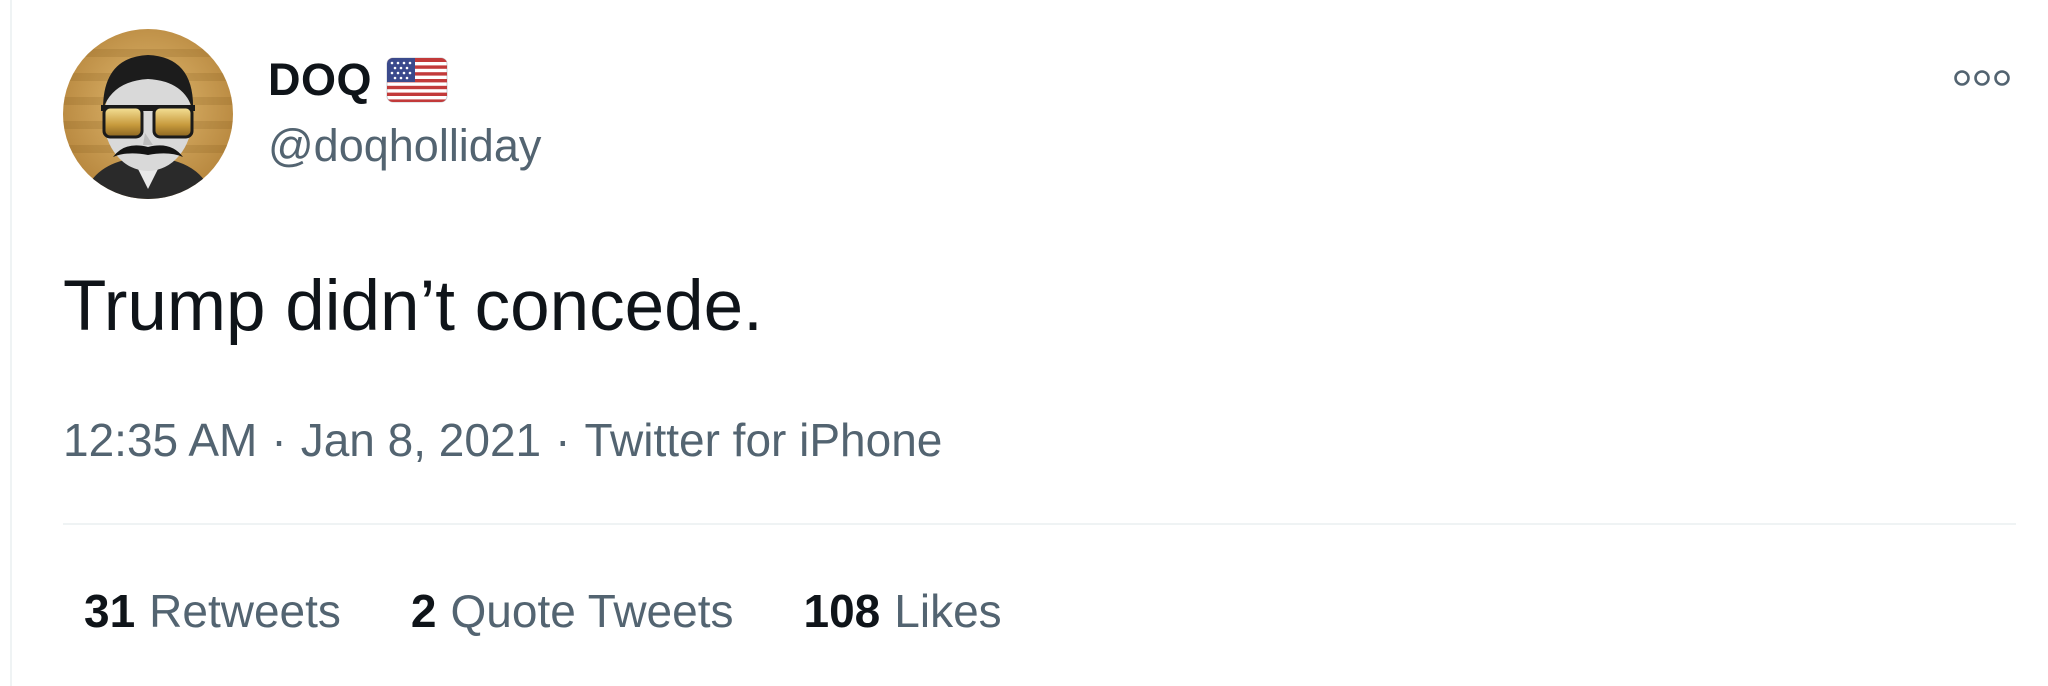  I want to click on us-flag-icon, so click(417, 80).